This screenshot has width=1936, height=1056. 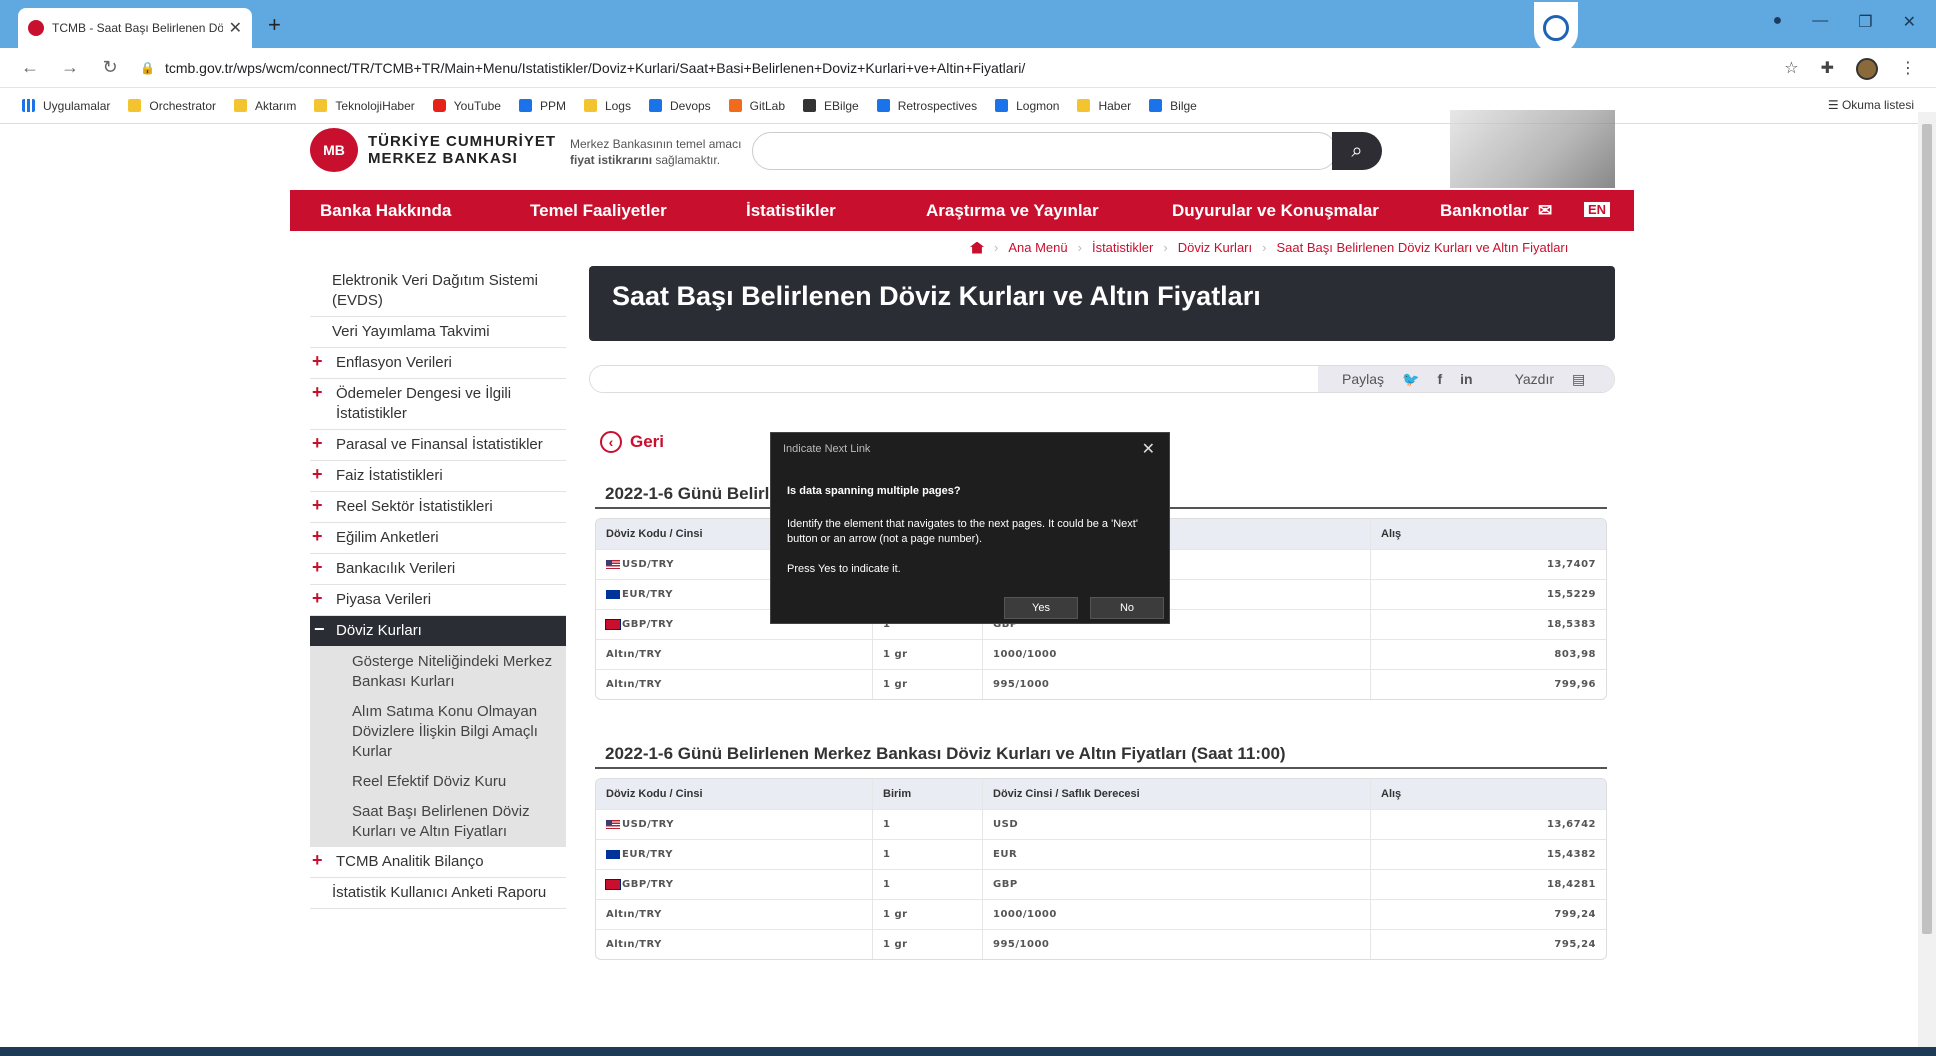 I want to click on sidebar-item-kullanici-anketi: İstatistik Kullanıcı Anketi Raporu, so click(x=438, y=893).